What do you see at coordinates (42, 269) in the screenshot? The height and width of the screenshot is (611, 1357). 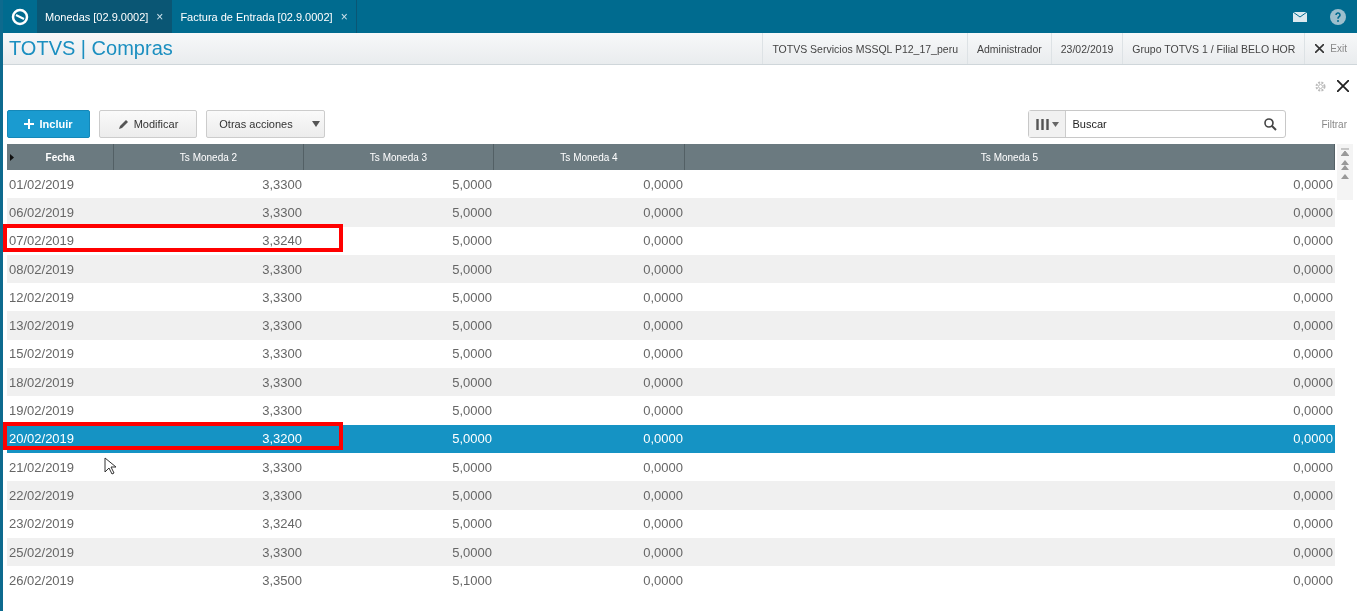 I see `table-cell-text: 08/02/2019` at bounding box center [42, 269].